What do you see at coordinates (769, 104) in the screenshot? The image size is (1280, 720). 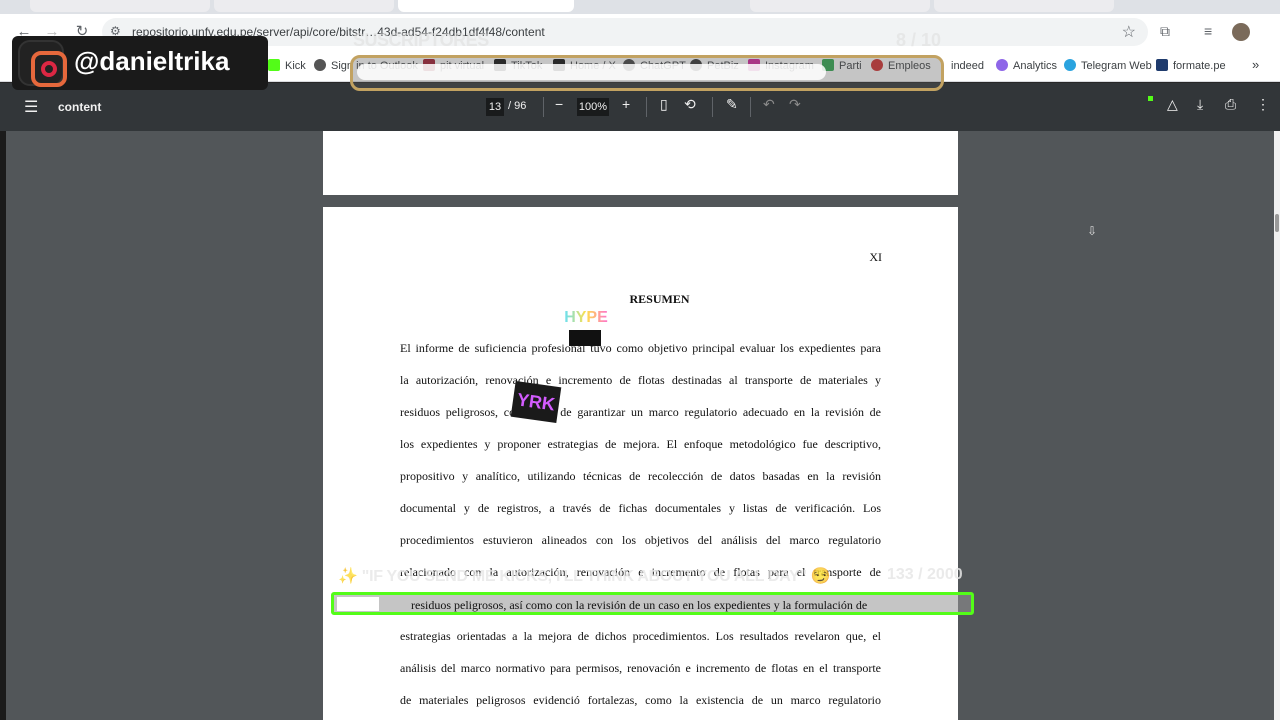 I see `undo-icon: ↶` at bounding box center [769, 104].